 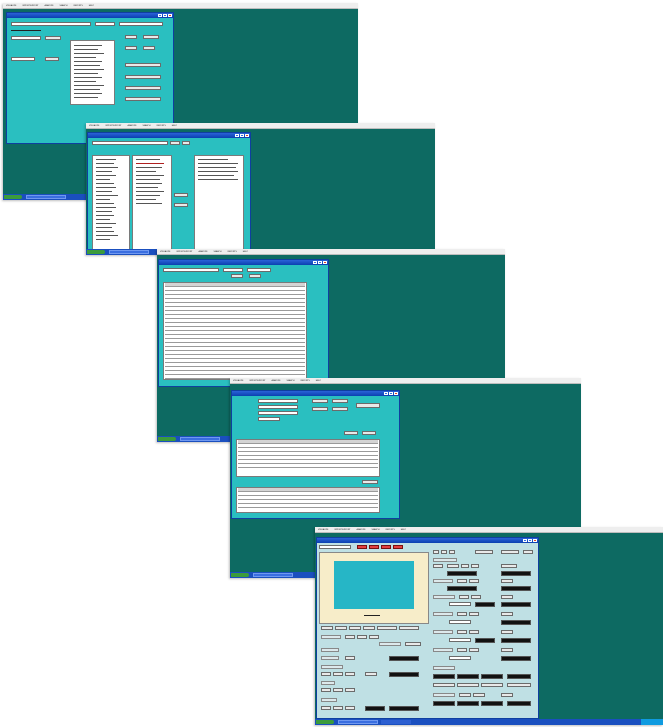 I want to click on menu-item: VISUALIZE, so click(x=165, y=252).